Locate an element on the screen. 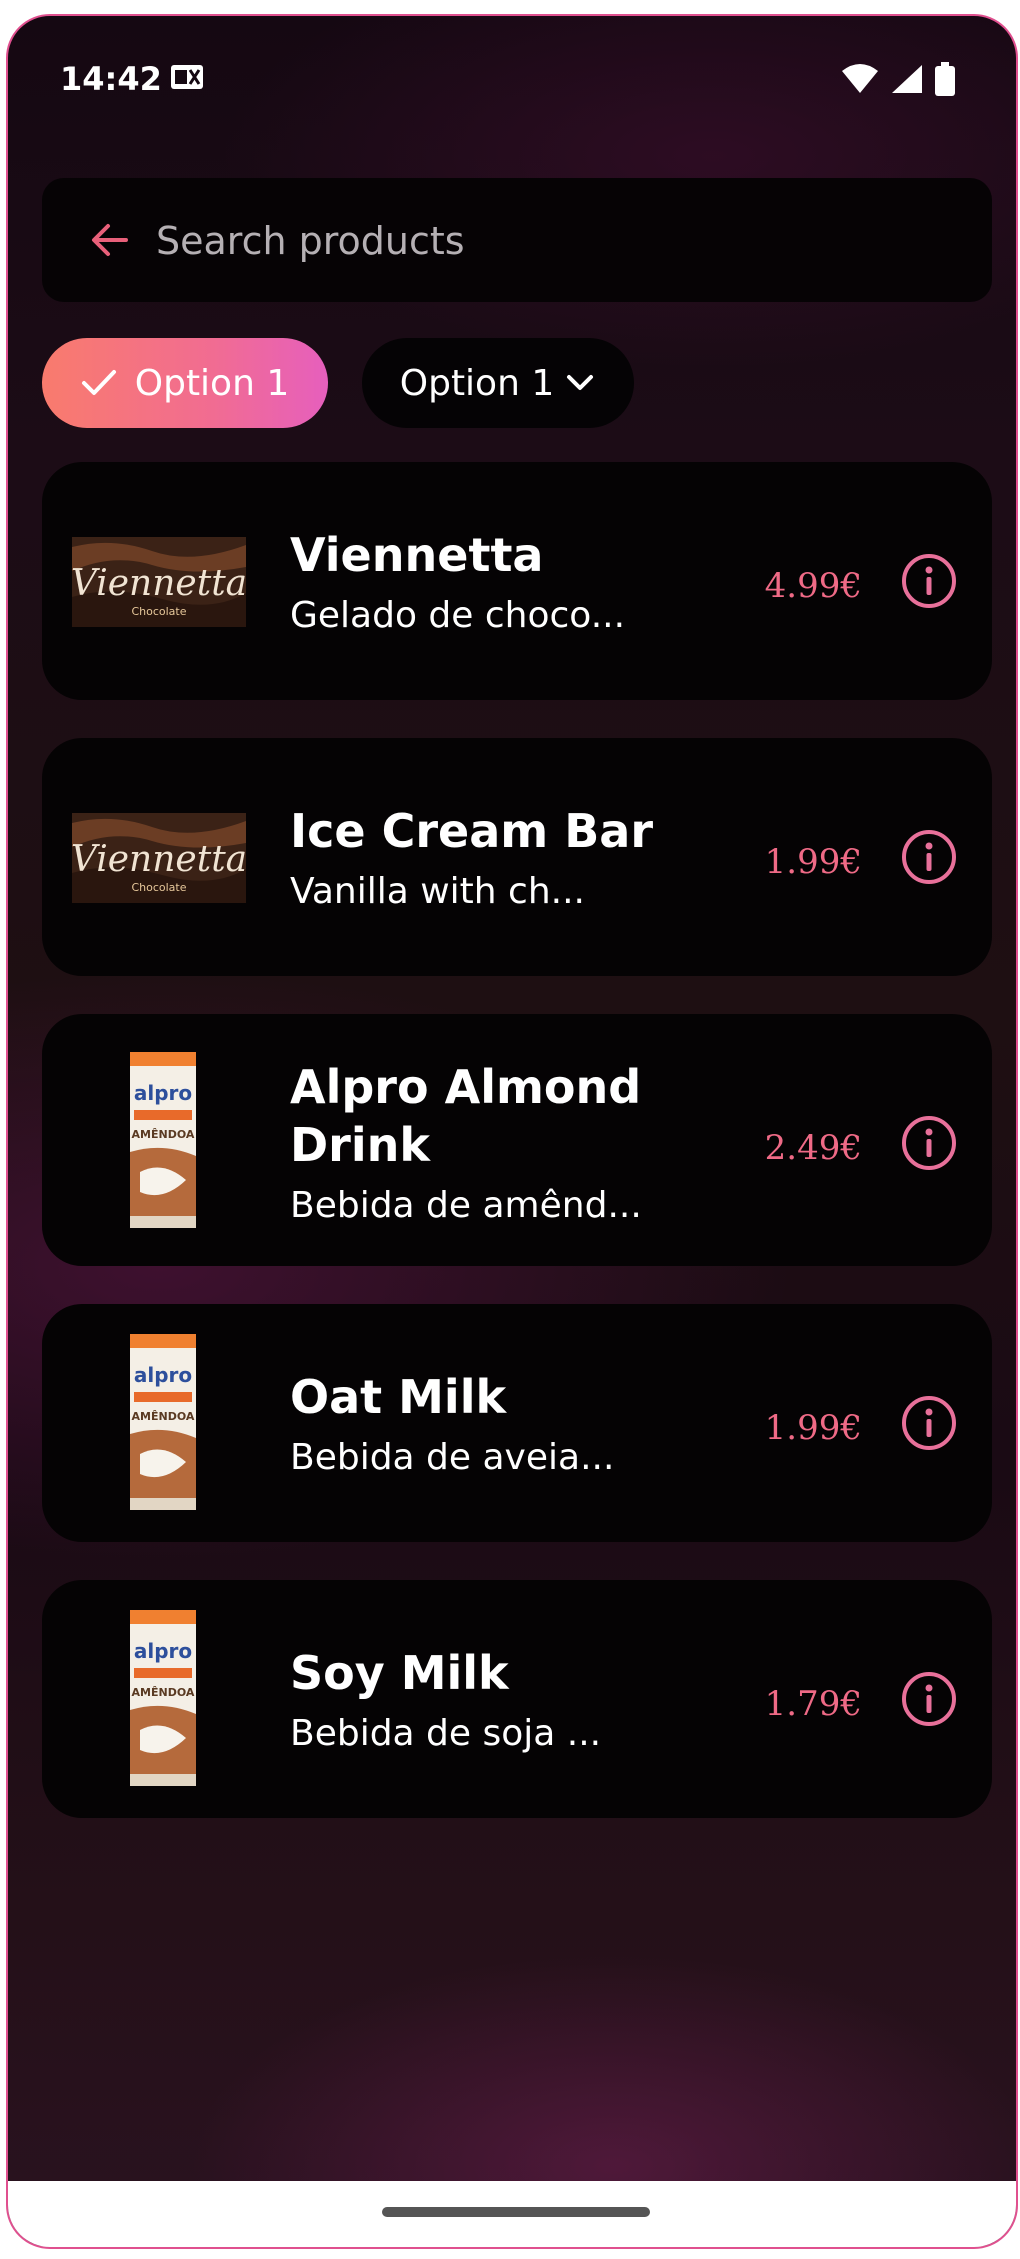 This screenshot has width=1020, height=2259. chevron-down-icon is located at coordinates (580, 382).